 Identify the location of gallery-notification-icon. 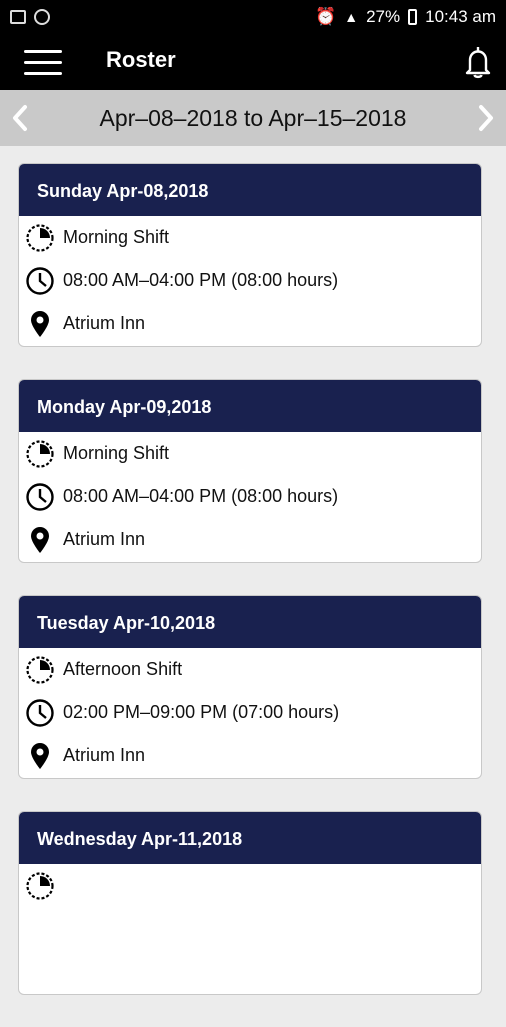
(18, 17).